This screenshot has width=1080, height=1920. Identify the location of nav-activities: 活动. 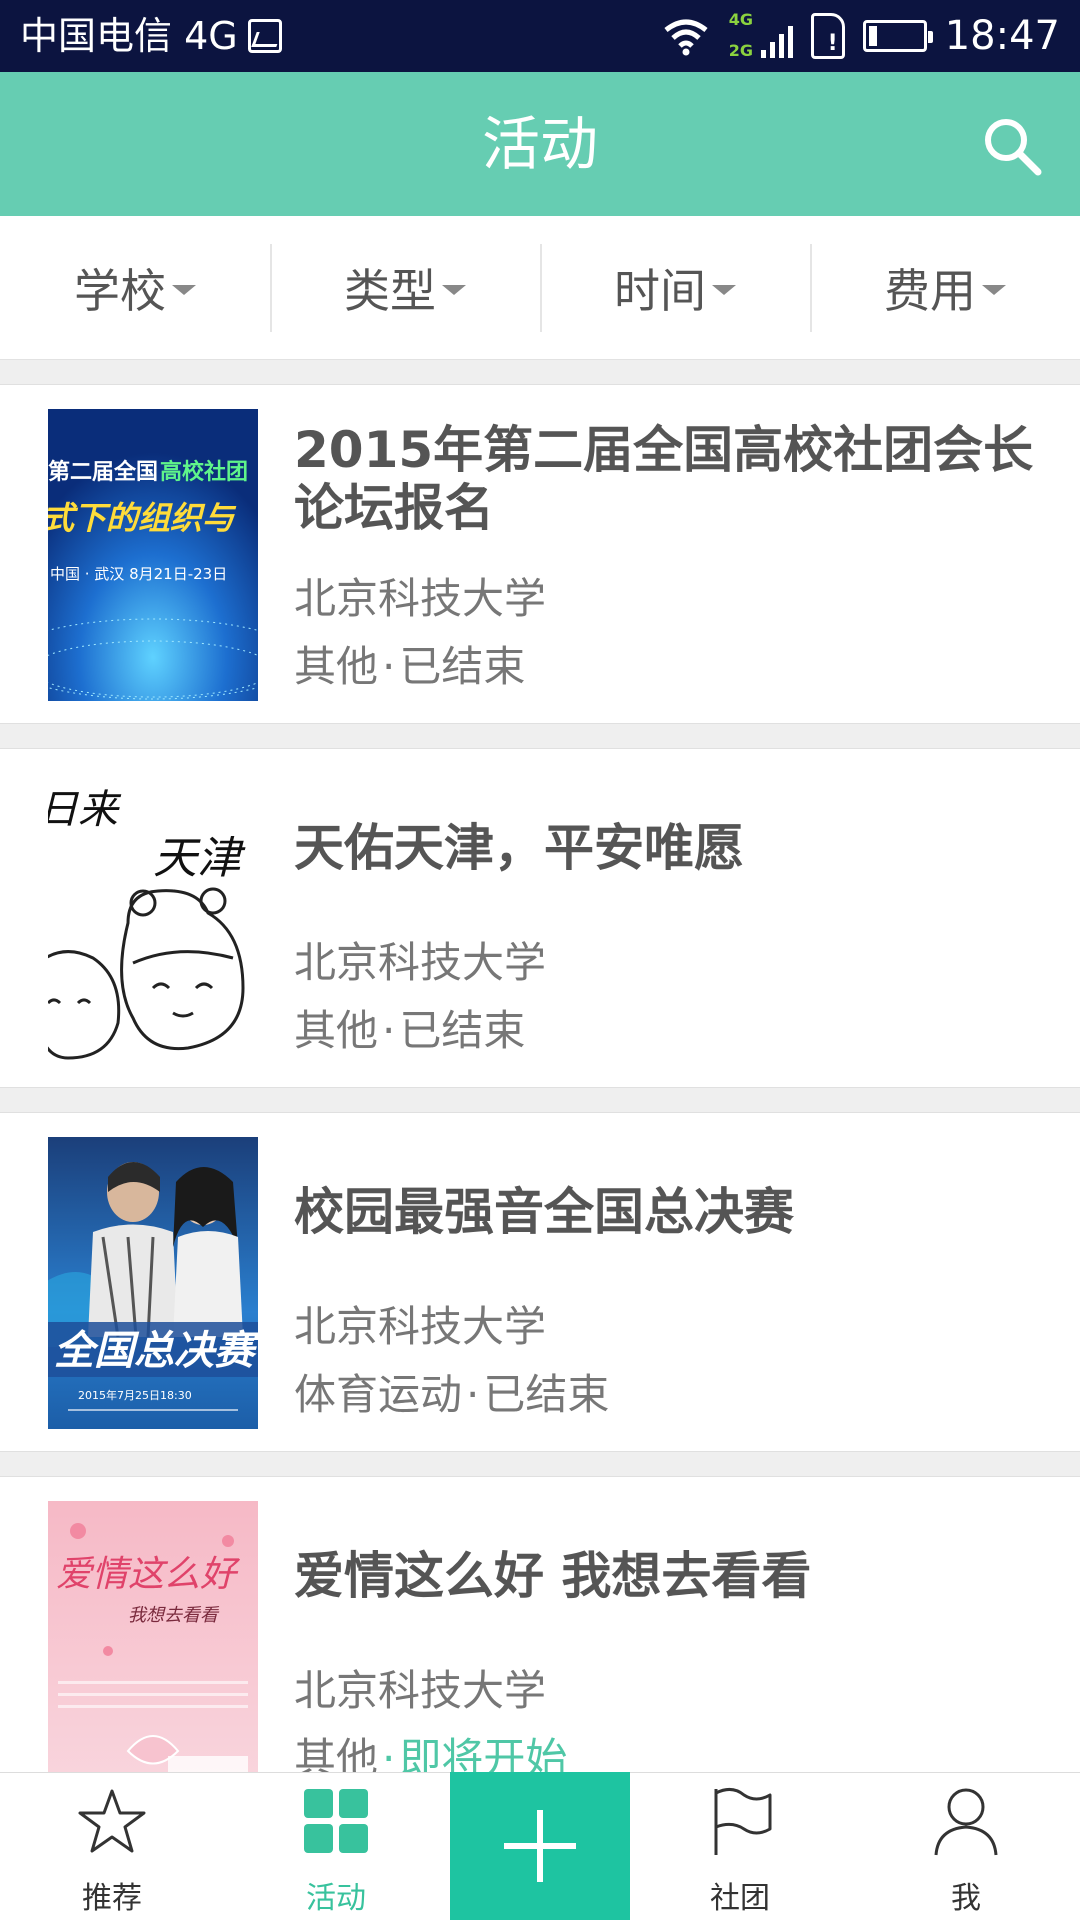
(336, 1846).